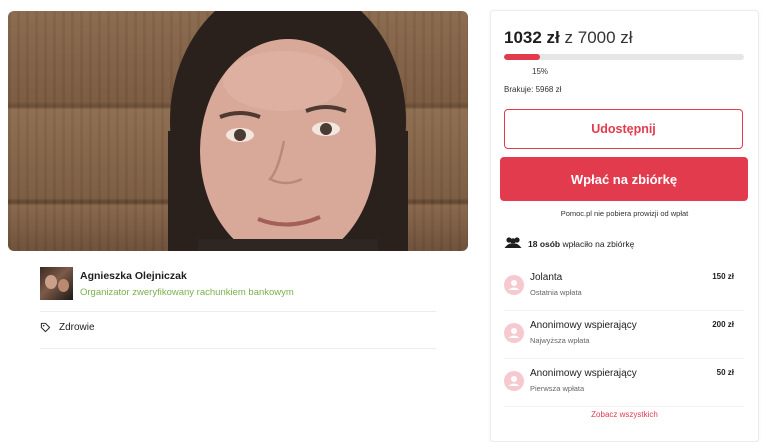 Image resolution: width=768 pixels, height=442 pixels. What do you see at coordinates (45, 327) in the screenshot?
I see `tag-icon` at bounding box center [45, 327].